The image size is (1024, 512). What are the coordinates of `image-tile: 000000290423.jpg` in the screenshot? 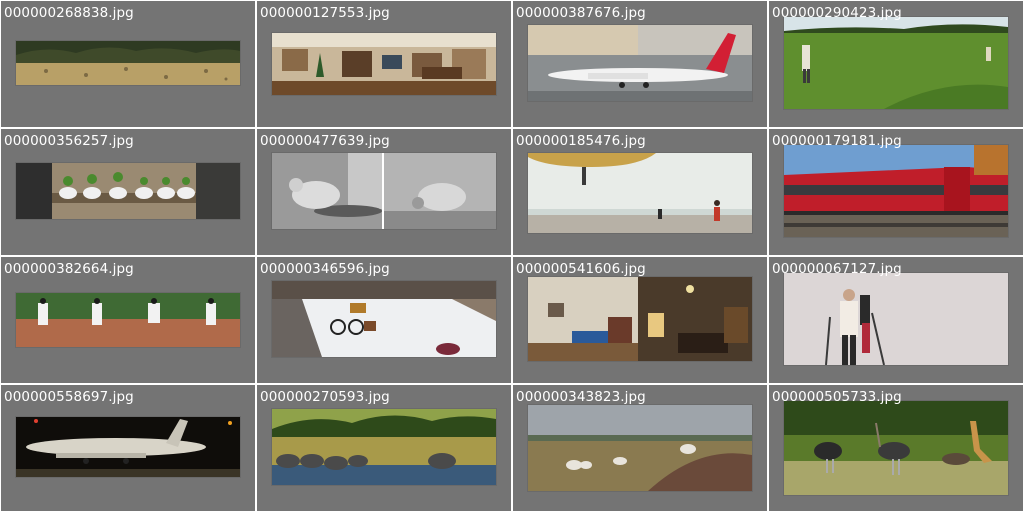 It's located at (896, 64).